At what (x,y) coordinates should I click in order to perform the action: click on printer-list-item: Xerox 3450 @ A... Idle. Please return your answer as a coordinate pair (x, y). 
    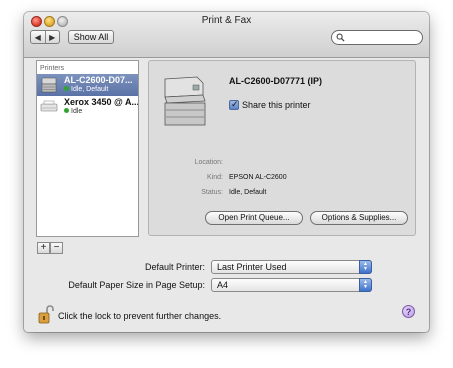
    Looking at the image, I should click on (87, 107).